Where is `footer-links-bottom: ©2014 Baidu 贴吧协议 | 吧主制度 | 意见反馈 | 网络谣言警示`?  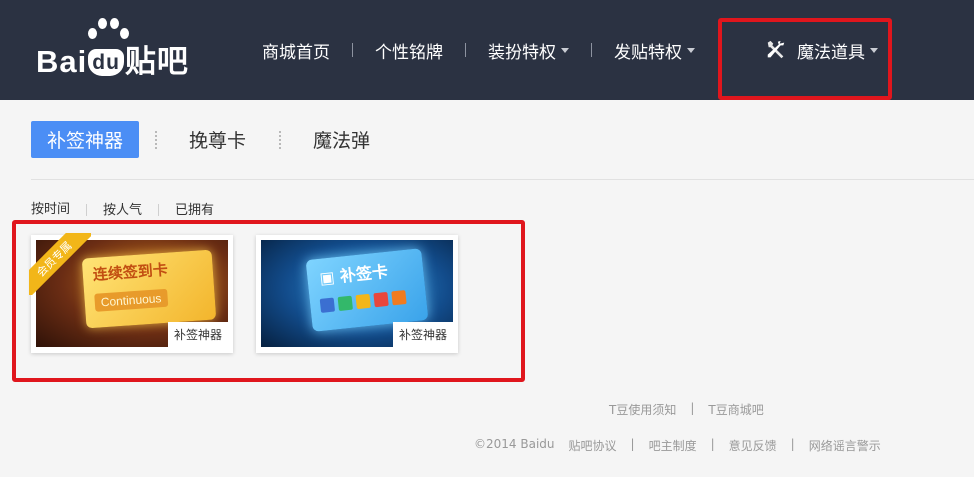
footer-links-bottom: ©2014 Baidu 贴吧协议 | 吧主制度 | 意见反馈 | 网络谣言警示 is located at coordinates (677, 445).